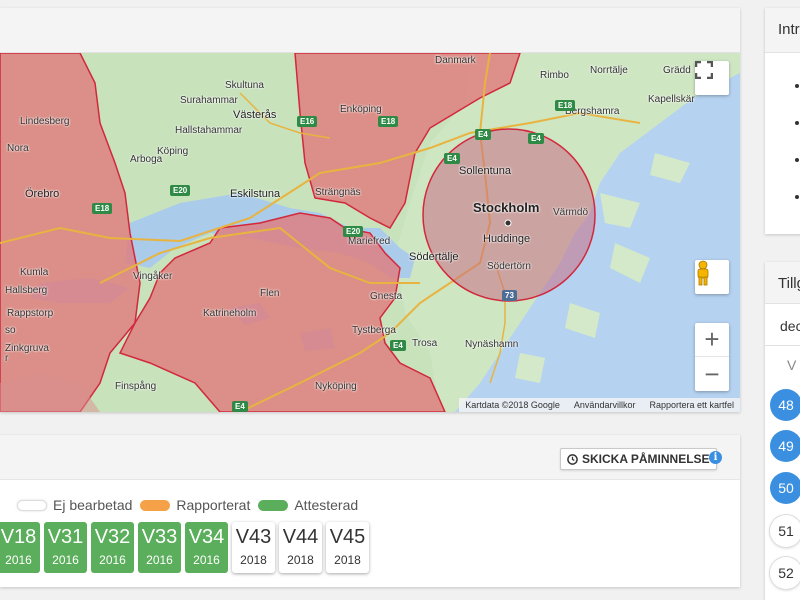 Image resolution: width=800 pixels, height=600 pixels. Describe the element at coordinates (209, 100) in the screenshot. I see `place-label: Surahammar` at that location.